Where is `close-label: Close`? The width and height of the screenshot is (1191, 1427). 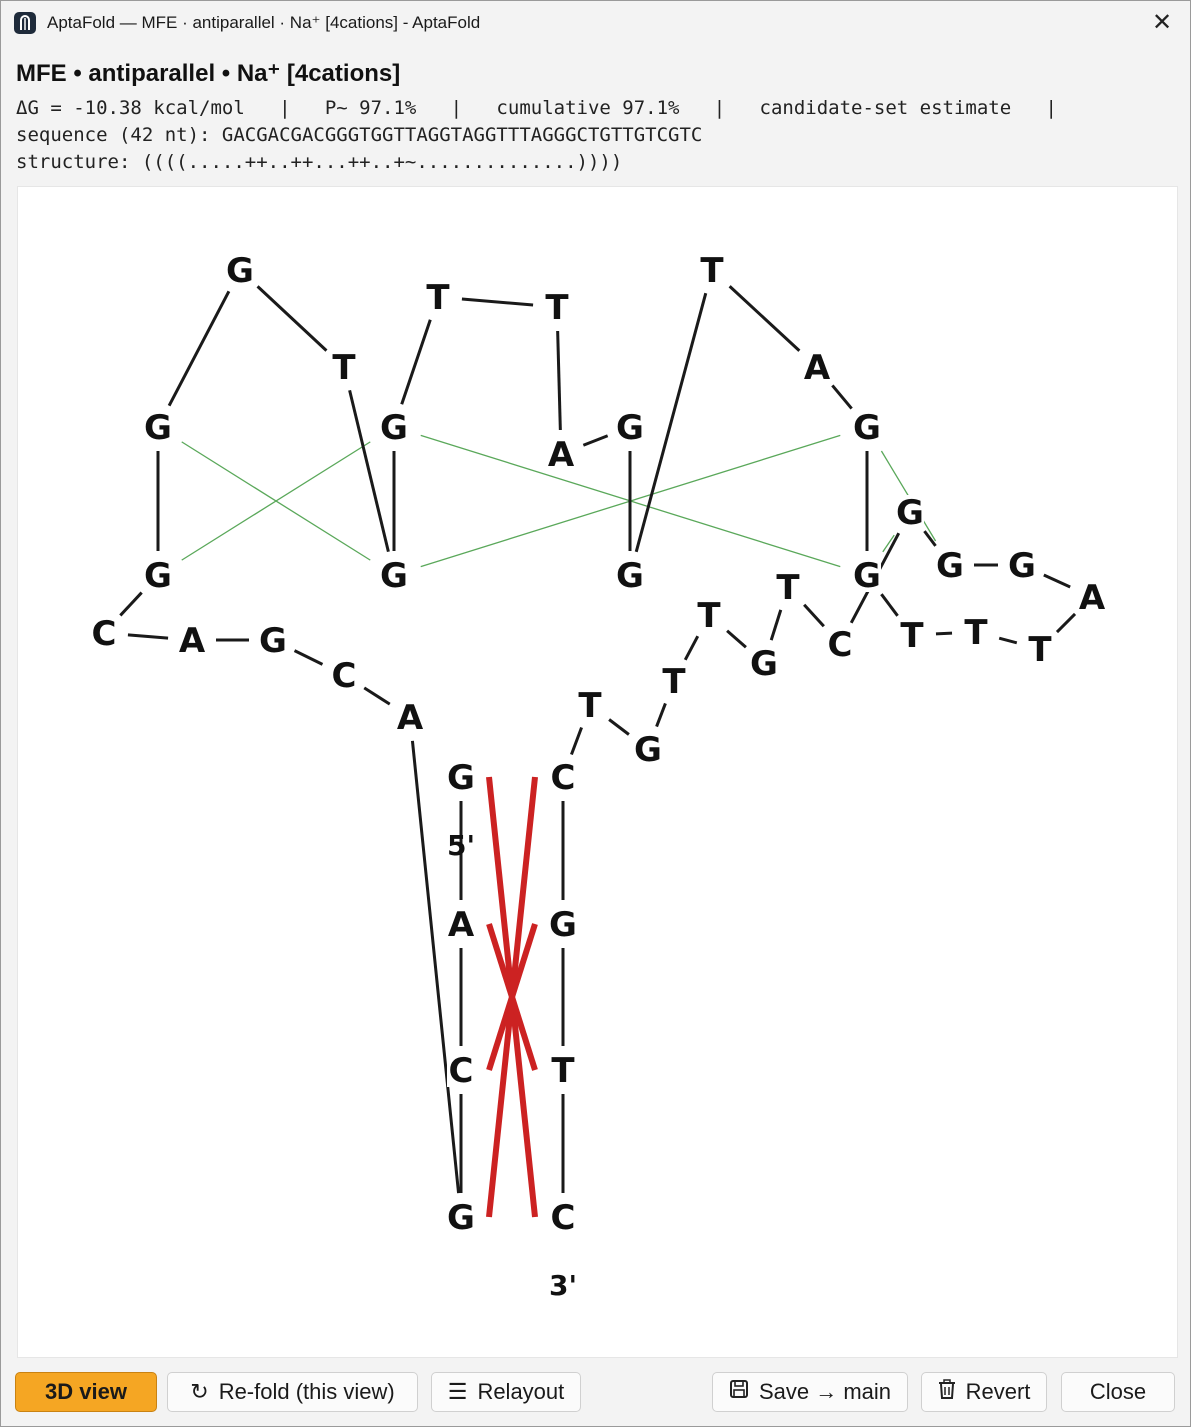
close-label: Close is located at coordinates (1118, 1391).